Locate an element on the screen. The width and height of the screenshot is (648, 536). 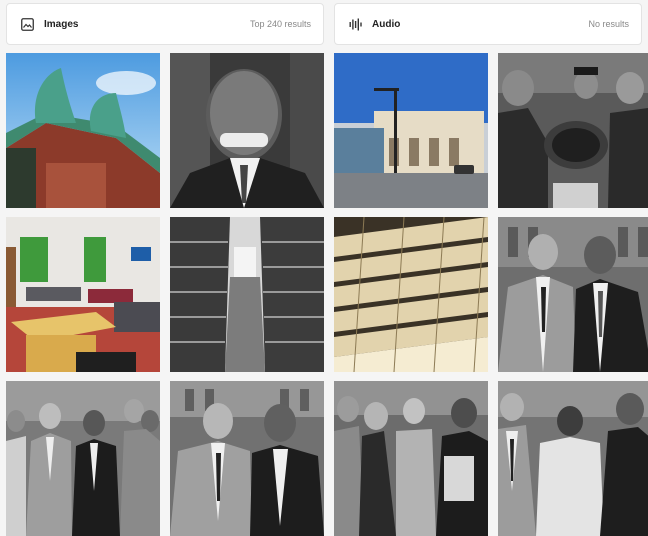
images-section-header: Images Top 240 results is located at coordinates (165, 24).